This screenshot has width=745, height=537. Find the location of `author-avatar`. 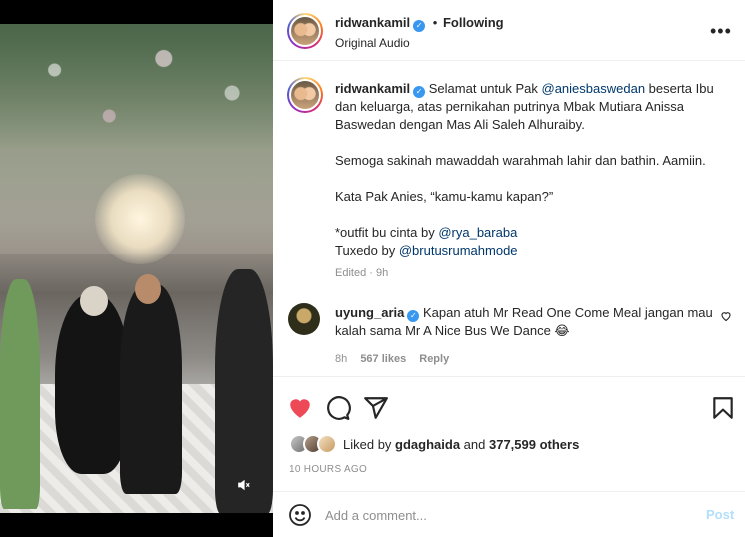

author-avatar is located at coordinates (305, 31).